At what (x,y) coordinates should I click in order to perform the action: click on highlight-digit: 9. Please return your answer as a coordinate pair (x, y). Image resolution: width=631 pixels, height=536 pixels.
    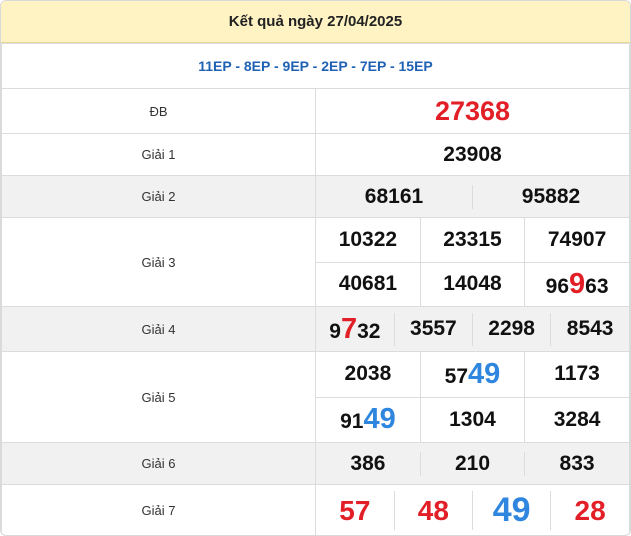
    Looking at the image, I should click on (577, 283).